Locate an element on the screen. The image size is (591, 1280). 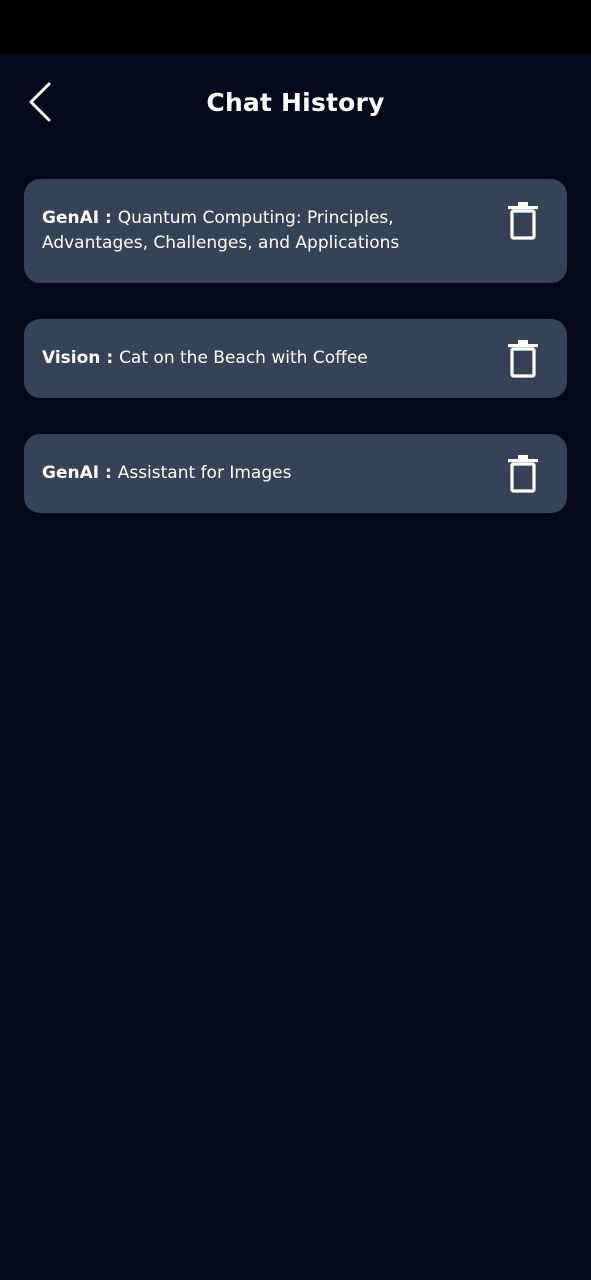
page-title: Chat History is located at coordinates (295, 102).